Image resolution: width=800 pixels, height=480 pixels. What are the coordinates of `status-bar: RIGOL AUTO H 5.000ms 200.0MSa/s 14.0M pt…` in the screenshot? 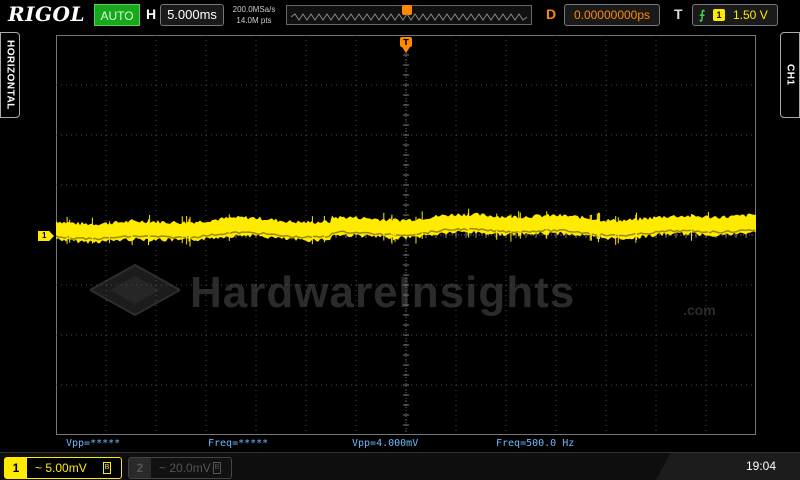 It's located at (400, 15).